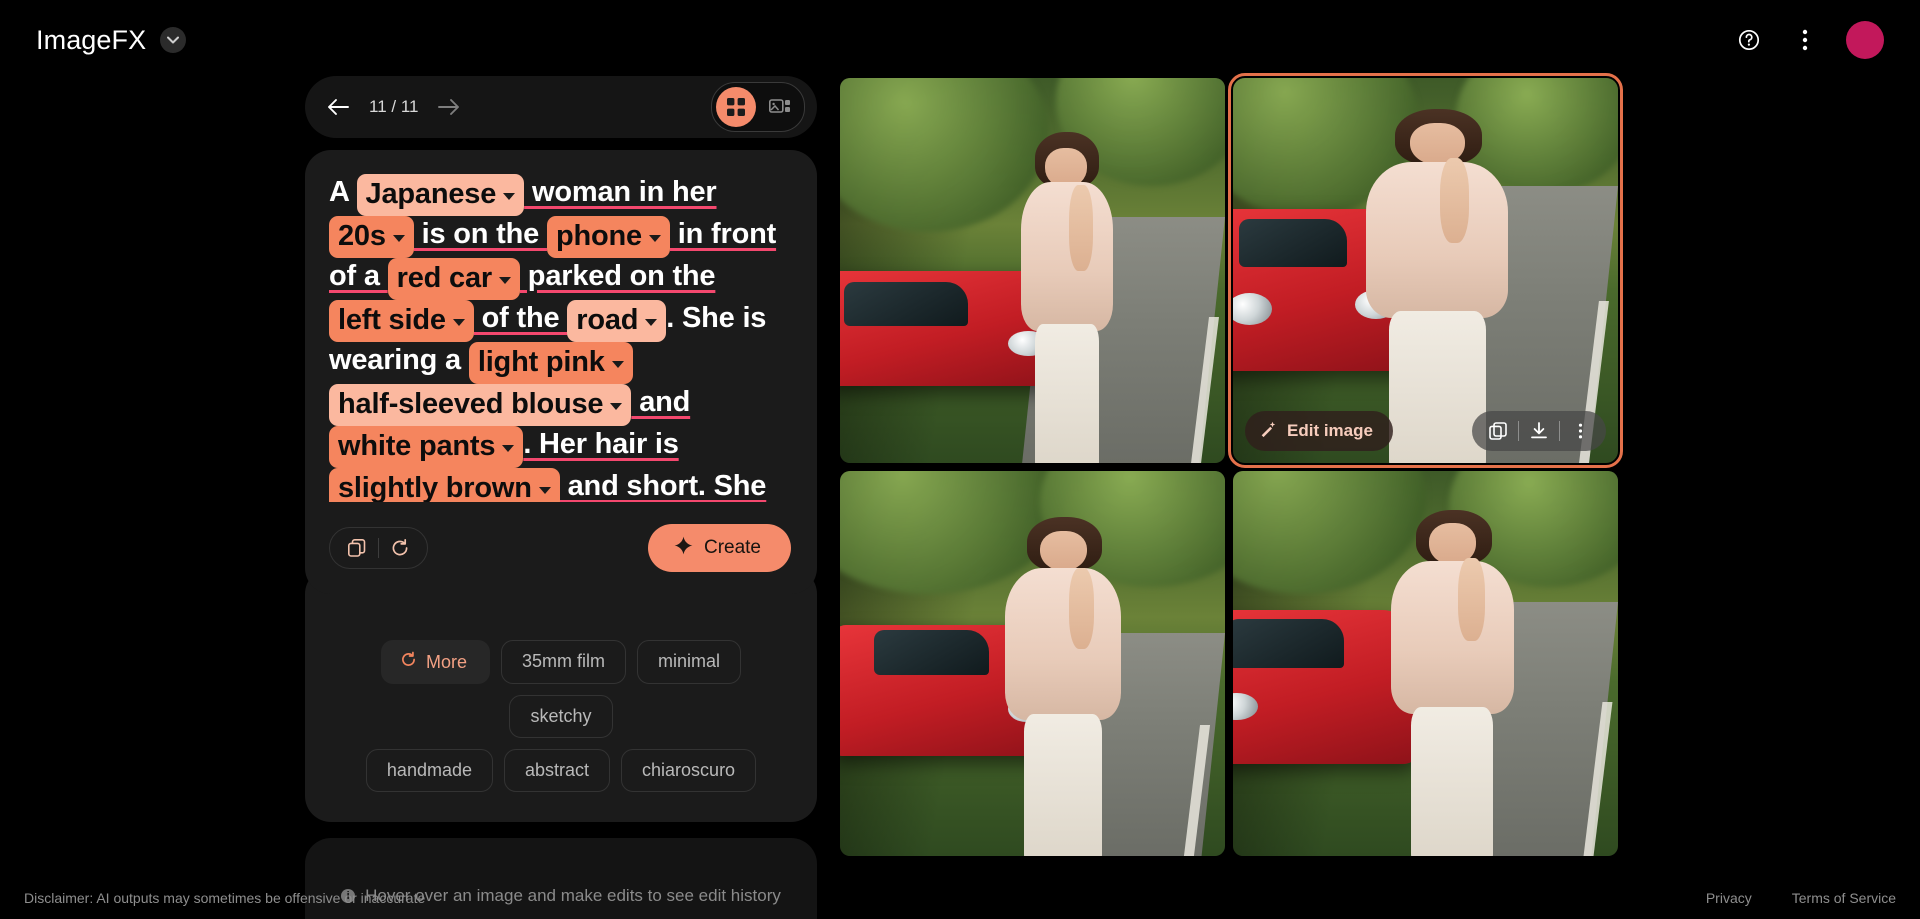 Image resolution: width=1920 pixels, height=919 pixels. What do you see at coordinates (598, 236) in the screenshot?
I see `prompt-chip-label: phone` at bounding box center [598, 236].